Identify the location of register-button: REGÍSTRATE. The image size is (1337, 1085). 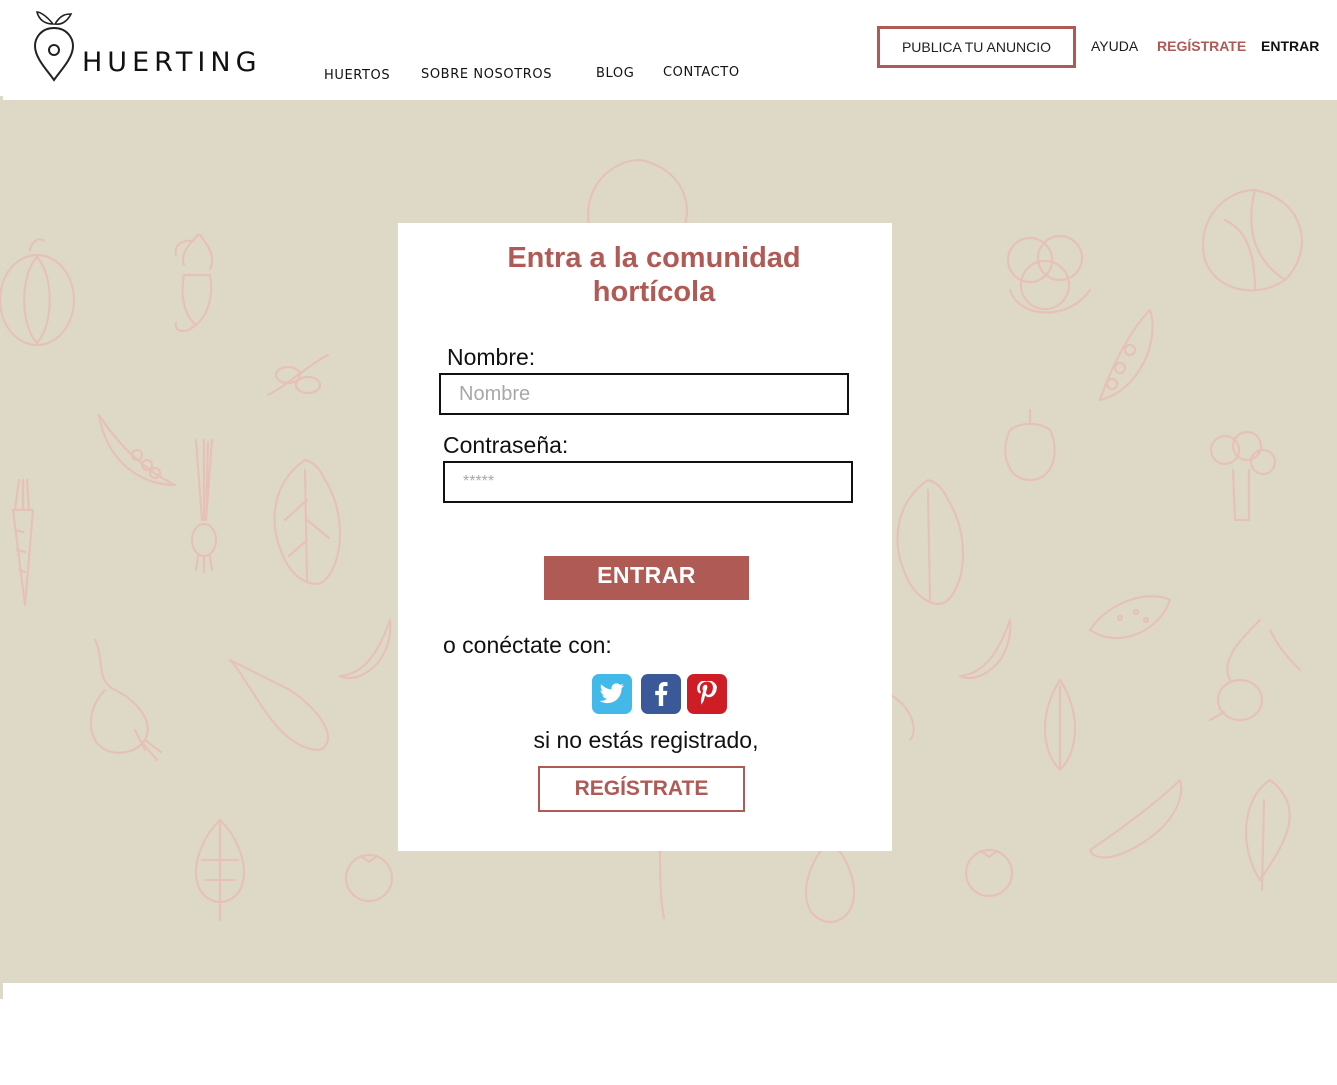
(641, 789).